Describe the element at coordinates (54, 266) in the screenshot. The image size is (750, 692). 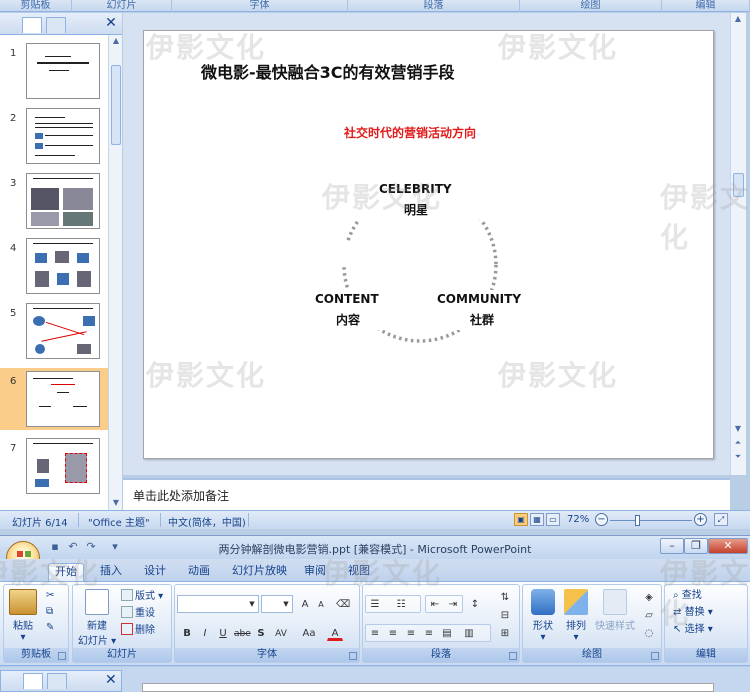
I see `slide-thumbnail-4: 4` at that location.